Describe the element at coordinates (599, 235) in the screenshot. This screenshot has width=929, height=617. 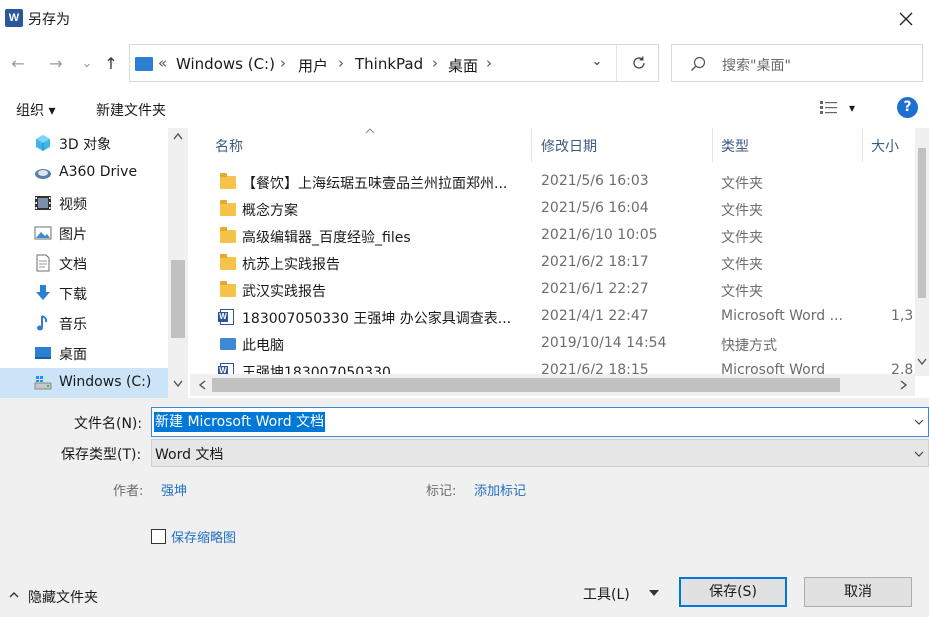
I see `file-date: 2021/6/10 10:05` at that location.